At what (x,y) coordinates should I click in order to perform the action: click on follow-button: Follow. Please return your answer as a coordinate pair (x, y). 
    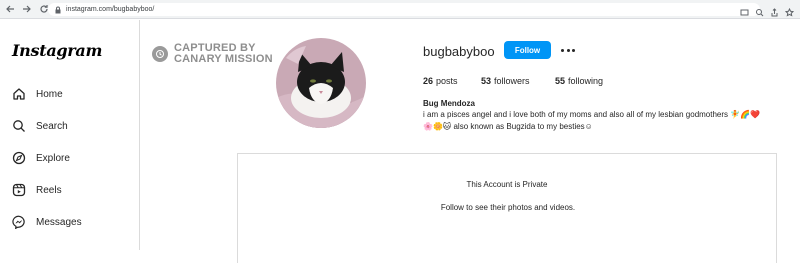
    Looking at the image, I should click on (527, 50).